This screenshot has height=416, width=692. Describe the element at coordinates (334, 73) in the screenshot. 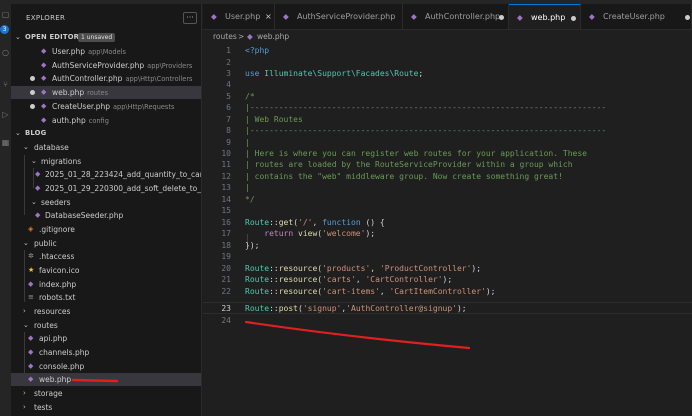

I see `code-line: use Illuminate\Support\Facades\Route;` at that location.